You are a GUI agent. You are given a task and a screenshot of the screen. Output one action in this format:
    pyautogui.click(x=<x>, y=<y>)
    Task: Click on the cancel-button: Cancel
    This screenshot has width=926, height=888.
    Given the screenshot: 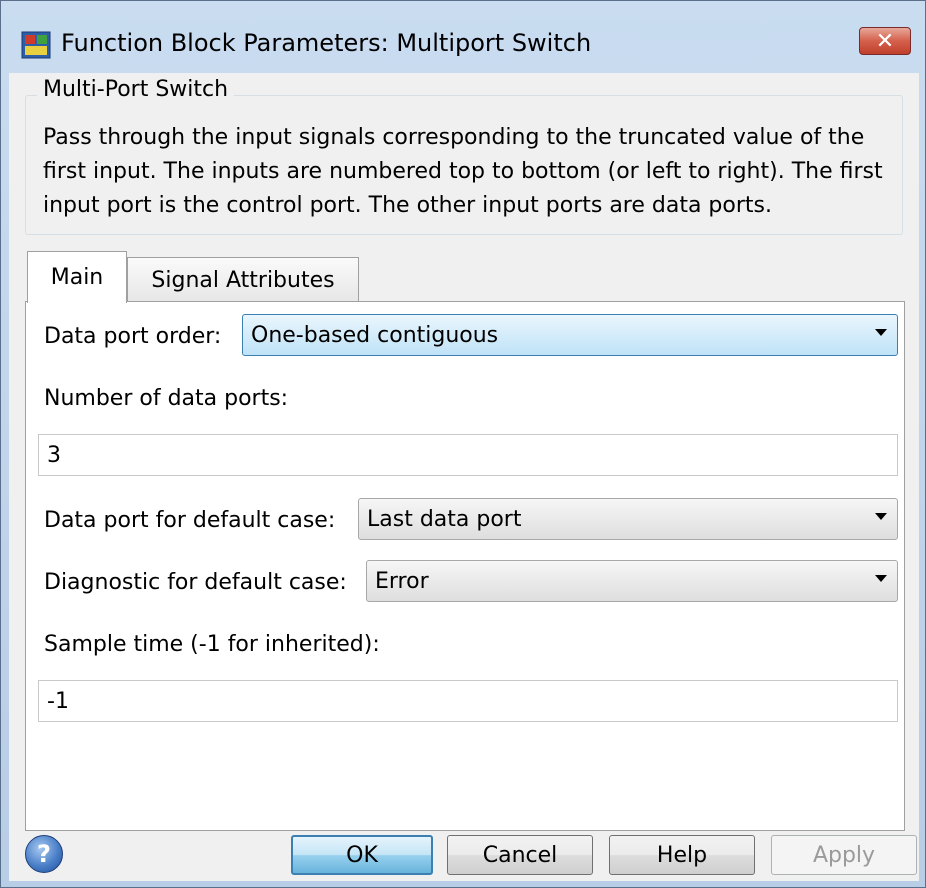 What is the action you would take?
    pyautogui.click(x=520, y=855)
    